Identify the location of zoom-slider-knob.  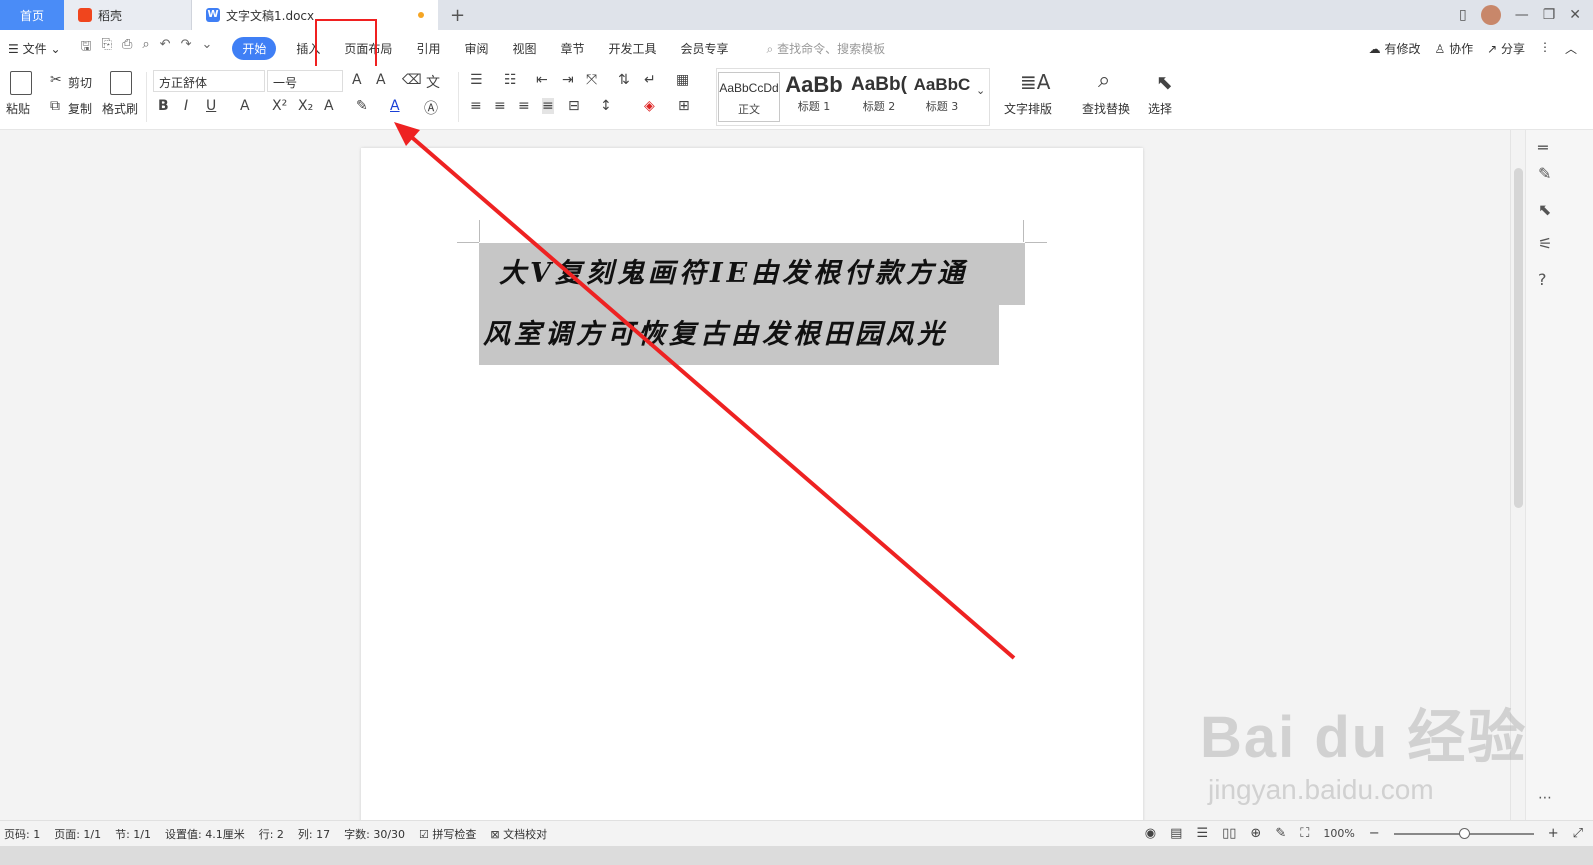
(1464, 833).